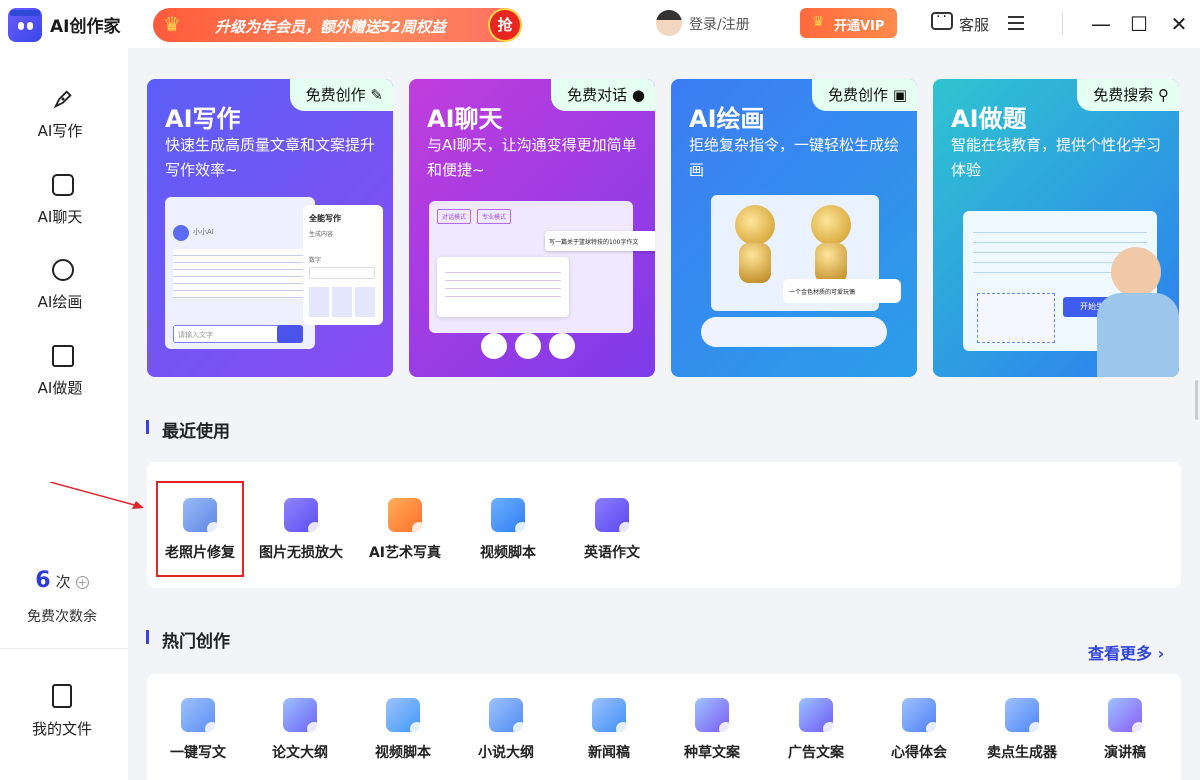  I want to click on hot-tool-item: 心得体会, so click(919, 730).